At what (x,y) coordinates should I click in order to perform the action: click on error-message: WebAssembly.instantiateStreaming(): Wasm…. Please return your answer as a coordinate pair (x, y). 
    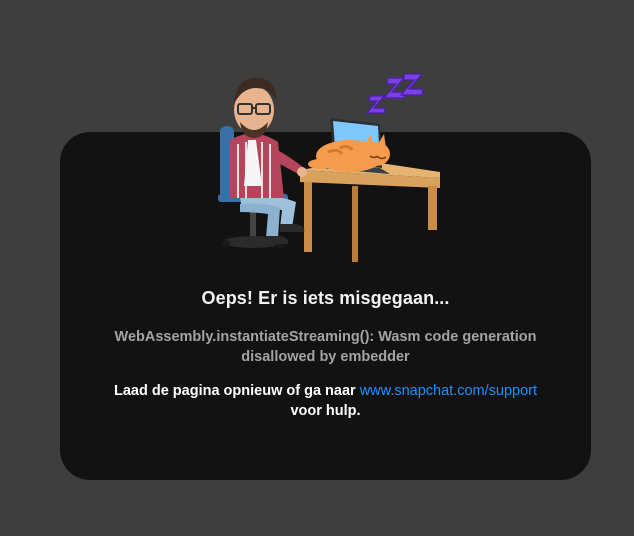
    Looking at the image, I should click on (325, 347).